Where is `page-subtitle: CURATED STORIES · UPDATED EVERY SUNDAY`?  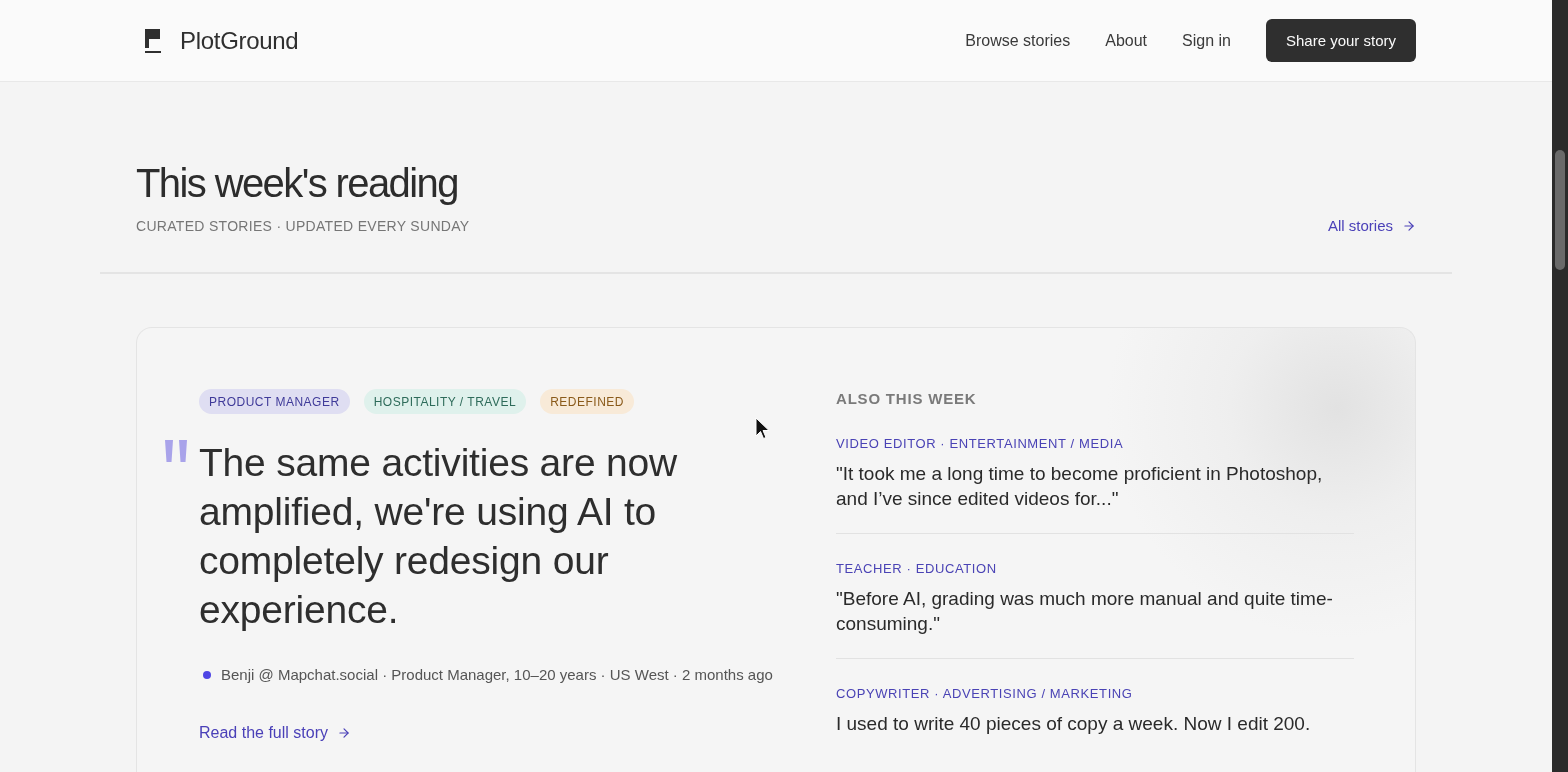 page-subtitle: CURATED STORIES · UPDATED EVERY SUNDAY is located at coordinates (303, 226).